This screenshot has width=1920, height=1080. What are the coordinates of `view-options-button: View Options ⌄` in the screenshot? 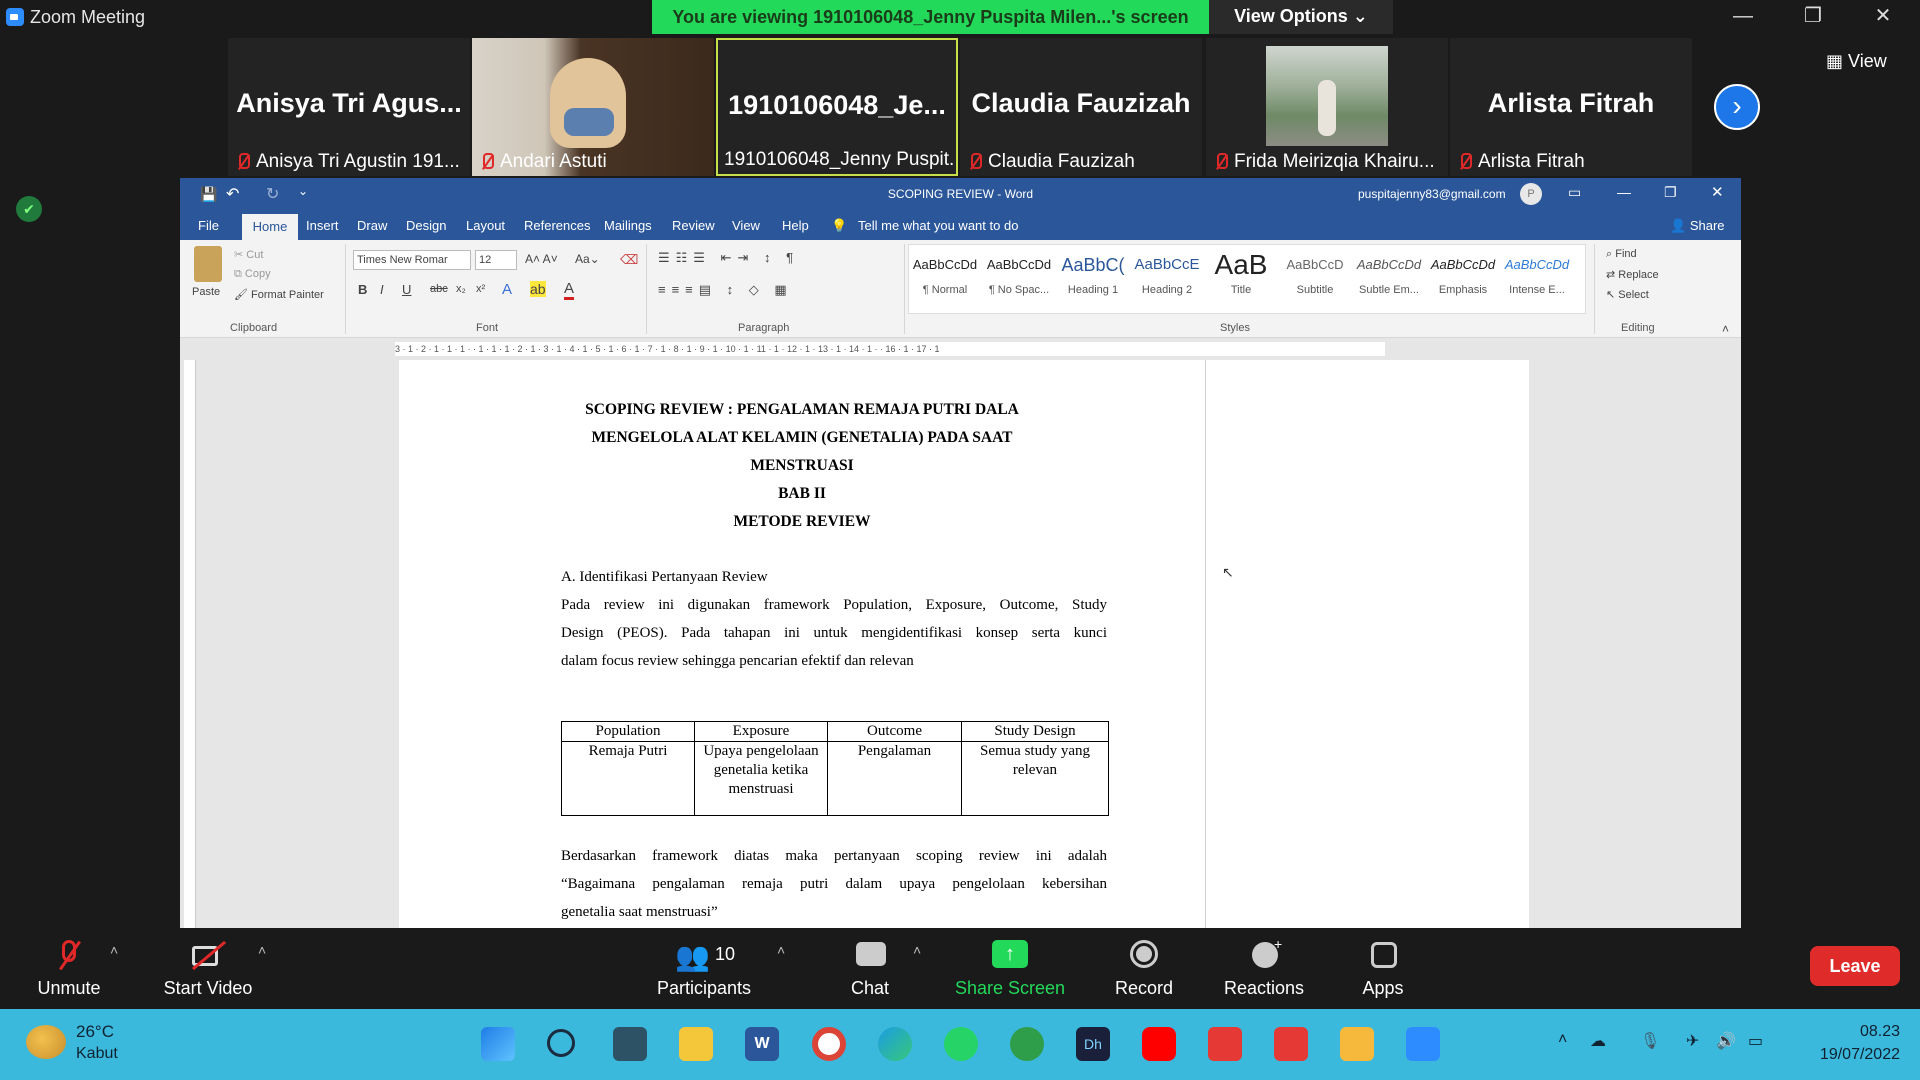 It's located at (1301, 17).